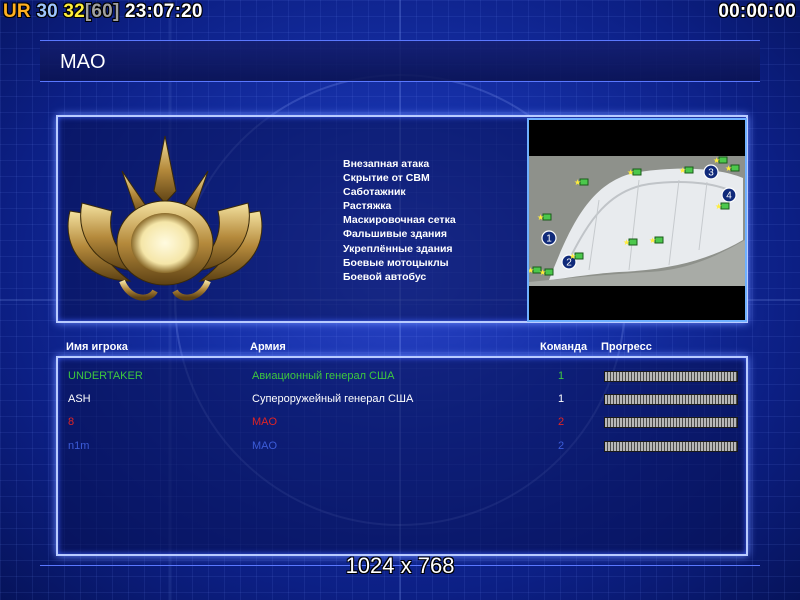 This screenshot has width=800, height=600. Describe the element at coordinates (402, 377) in the screenshot. I see `player-row: UNDERTAKER Авиационный генерал США 1` at that location.